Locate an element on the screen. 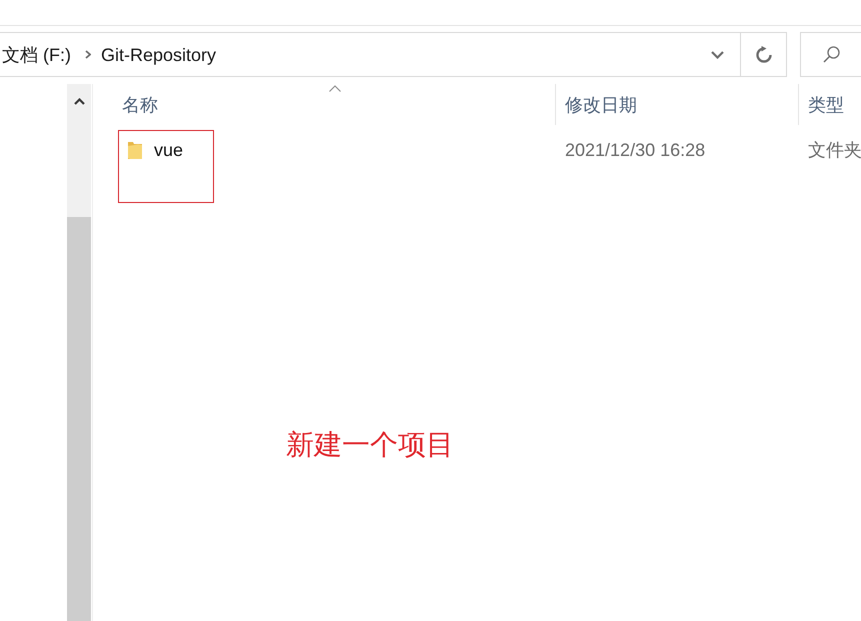 Image resolution: width=861 pixels, height=621 pixels. refresh-icon is located at coordinates (763, 55).